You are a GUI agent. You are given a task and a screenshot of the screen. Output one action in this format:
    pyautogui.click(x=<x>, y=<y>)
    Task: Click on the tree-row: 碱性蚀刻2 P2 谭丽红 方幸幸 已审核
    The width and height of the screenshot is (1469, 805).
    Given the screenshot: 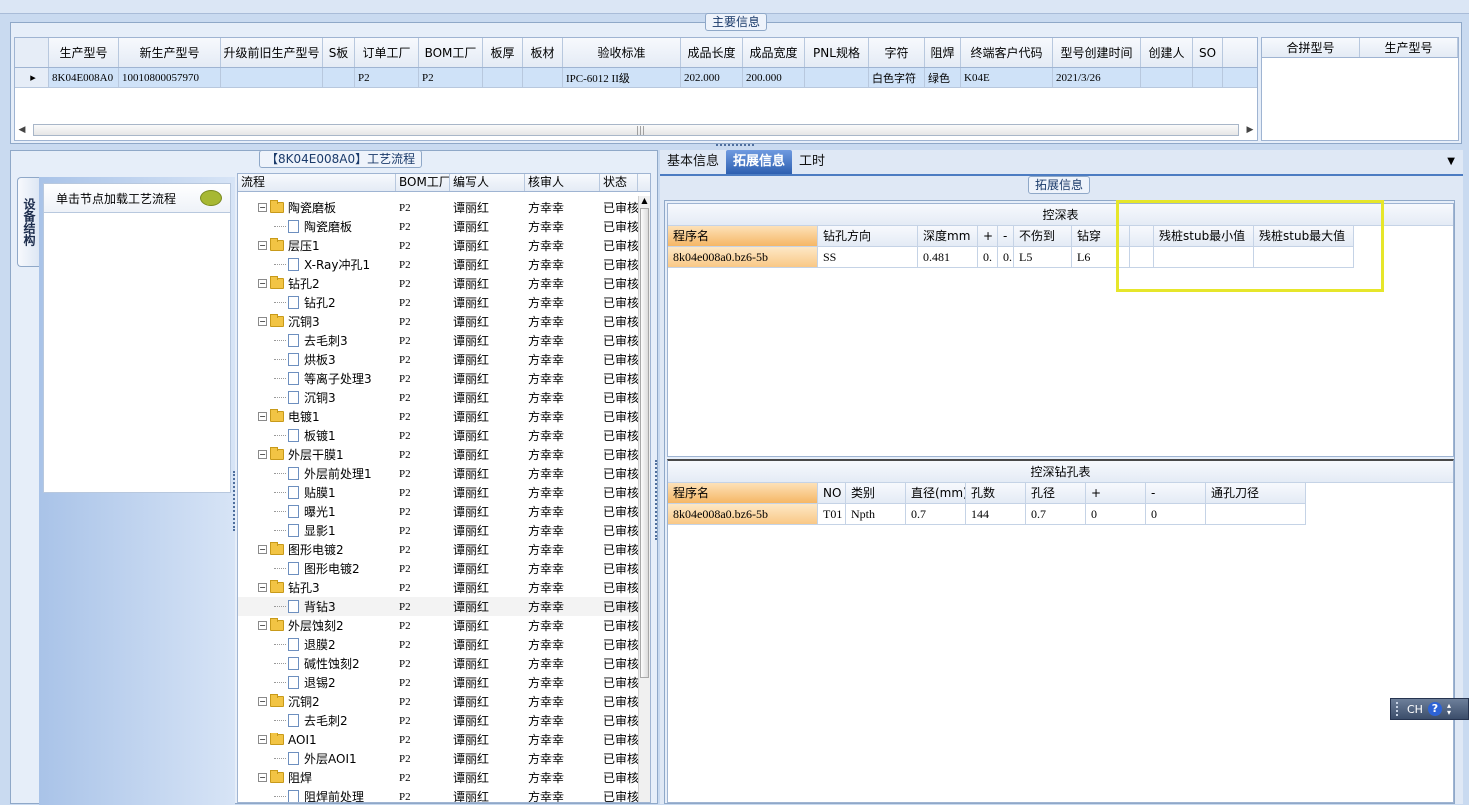 What is the action you would take?
    pyautogui.click(x=439, y=663)
    